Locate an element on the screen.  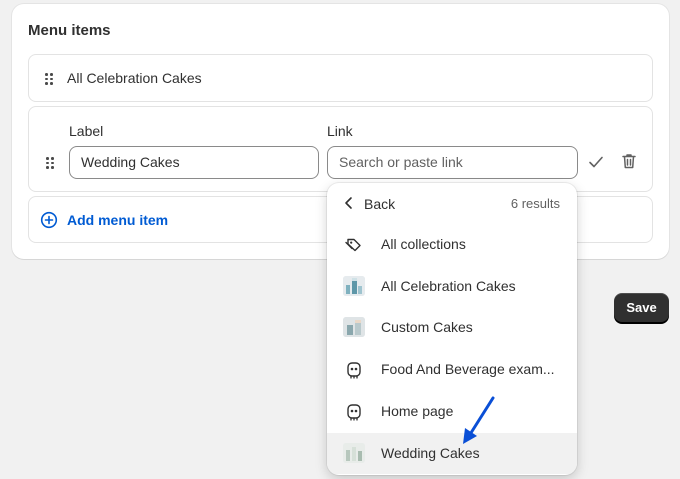
dropdown-item-label: Home page is located at coordinates (417, 411).